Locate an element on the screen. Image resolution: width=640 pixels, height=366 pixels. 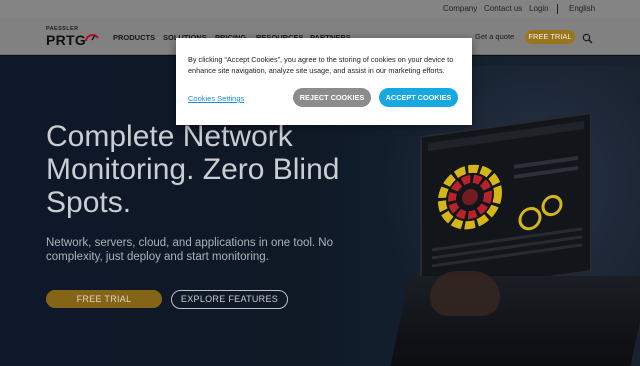
utility-bar: Company Contact us Login English is located at coordinates (320, 9).